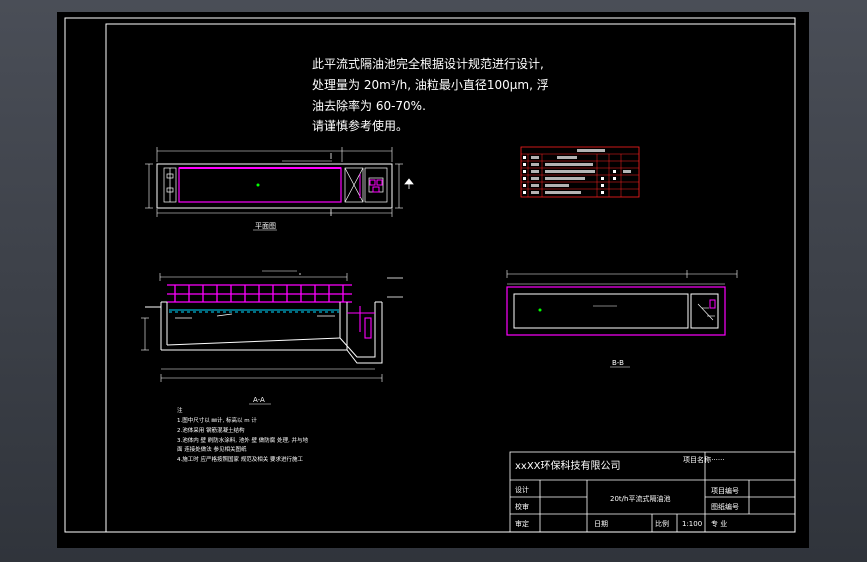  What do you see at coordinates (369, 105) in the screenshot?
I see `note-line-3: 油去除率为 60-70%.` at bounding box center [369, 105].